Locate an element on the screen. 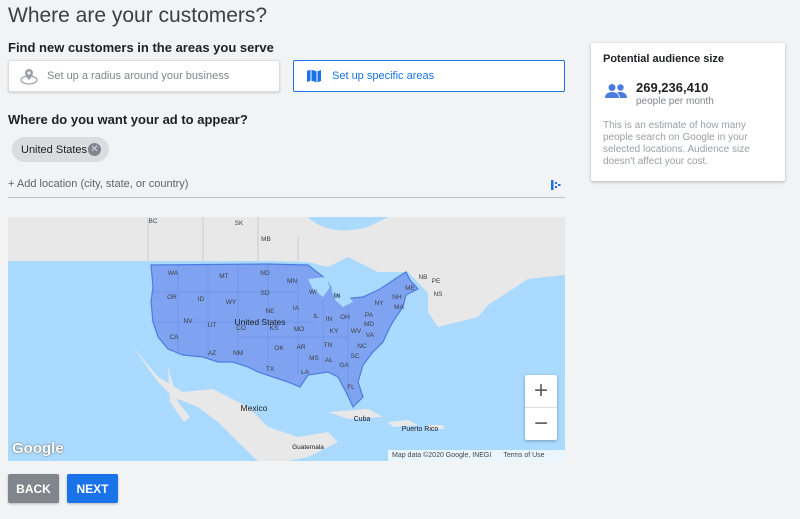 The height and width of the screenshot is (519, 800). map-label-ms: MS is located at coordinates (314, 358).